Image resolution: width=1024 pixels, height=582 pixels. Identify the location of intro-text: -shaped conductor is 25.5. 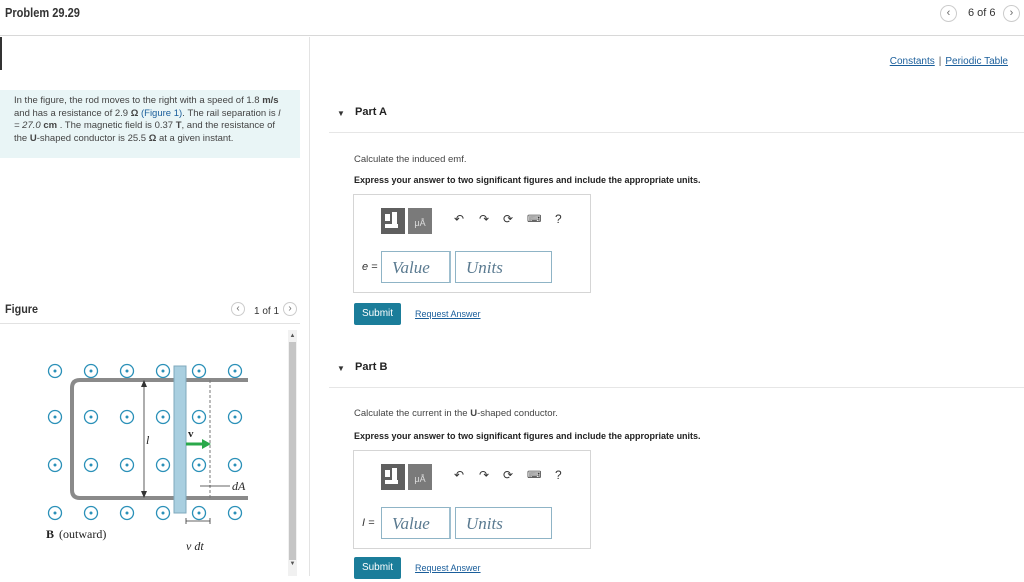
(91, 138).